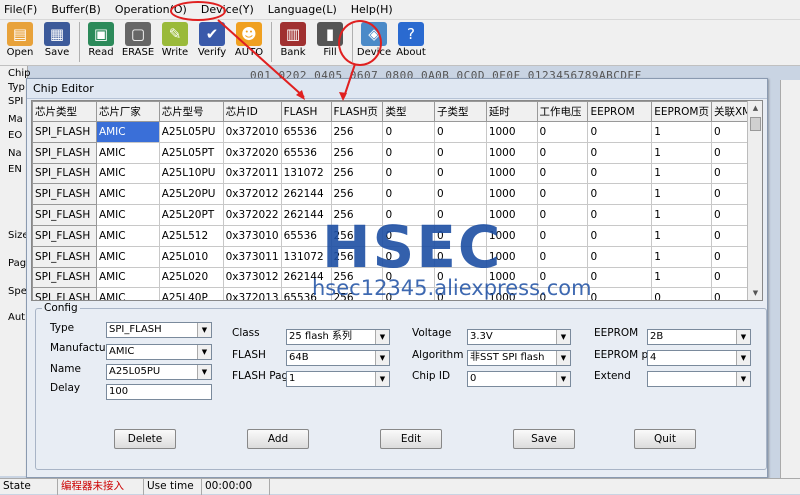 The image size is (800, 495). I want to click on chip-id-select: 0 ▼, so click(519, 379).